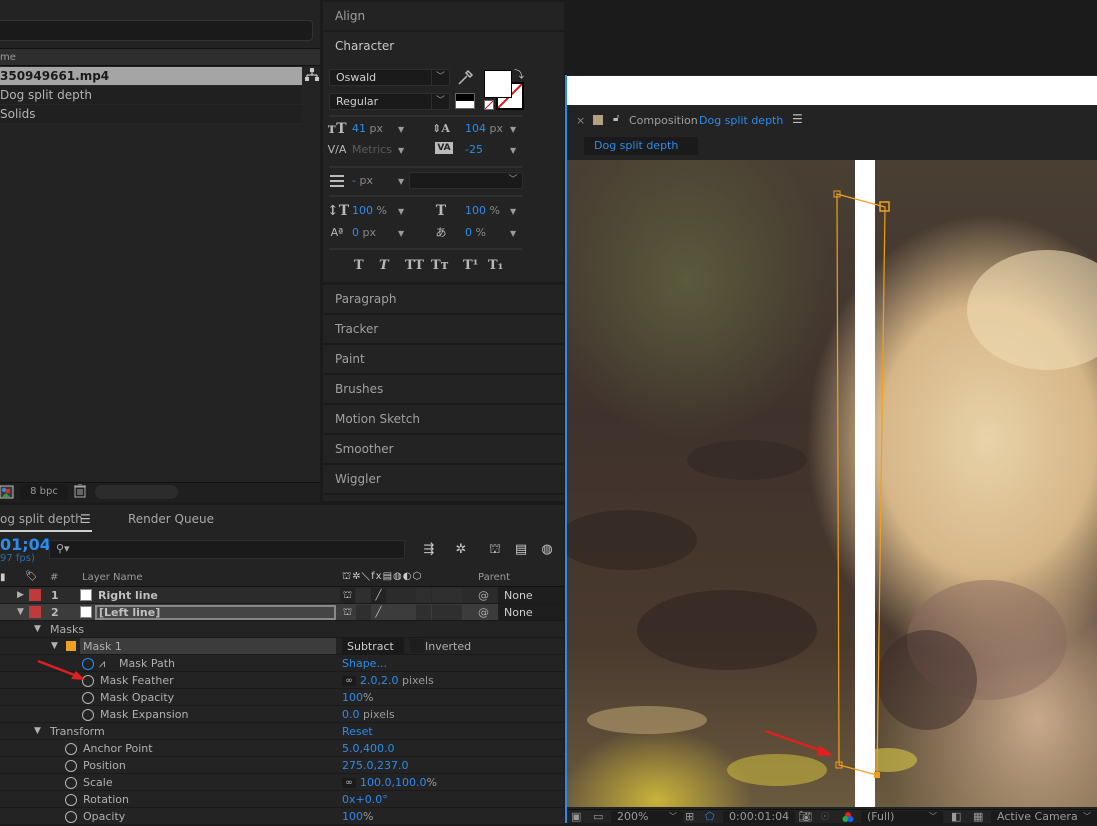  Describe the element at coordinates (363, 612) in the screenshot. I see `collapse-switch` at that location.